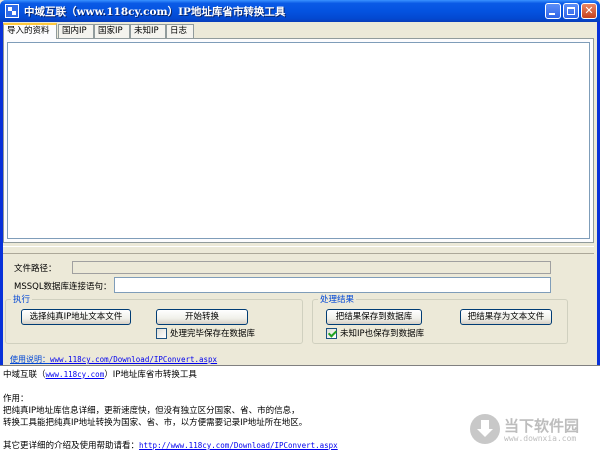  I want to click on download-arrow-icon, so click(485, 429).